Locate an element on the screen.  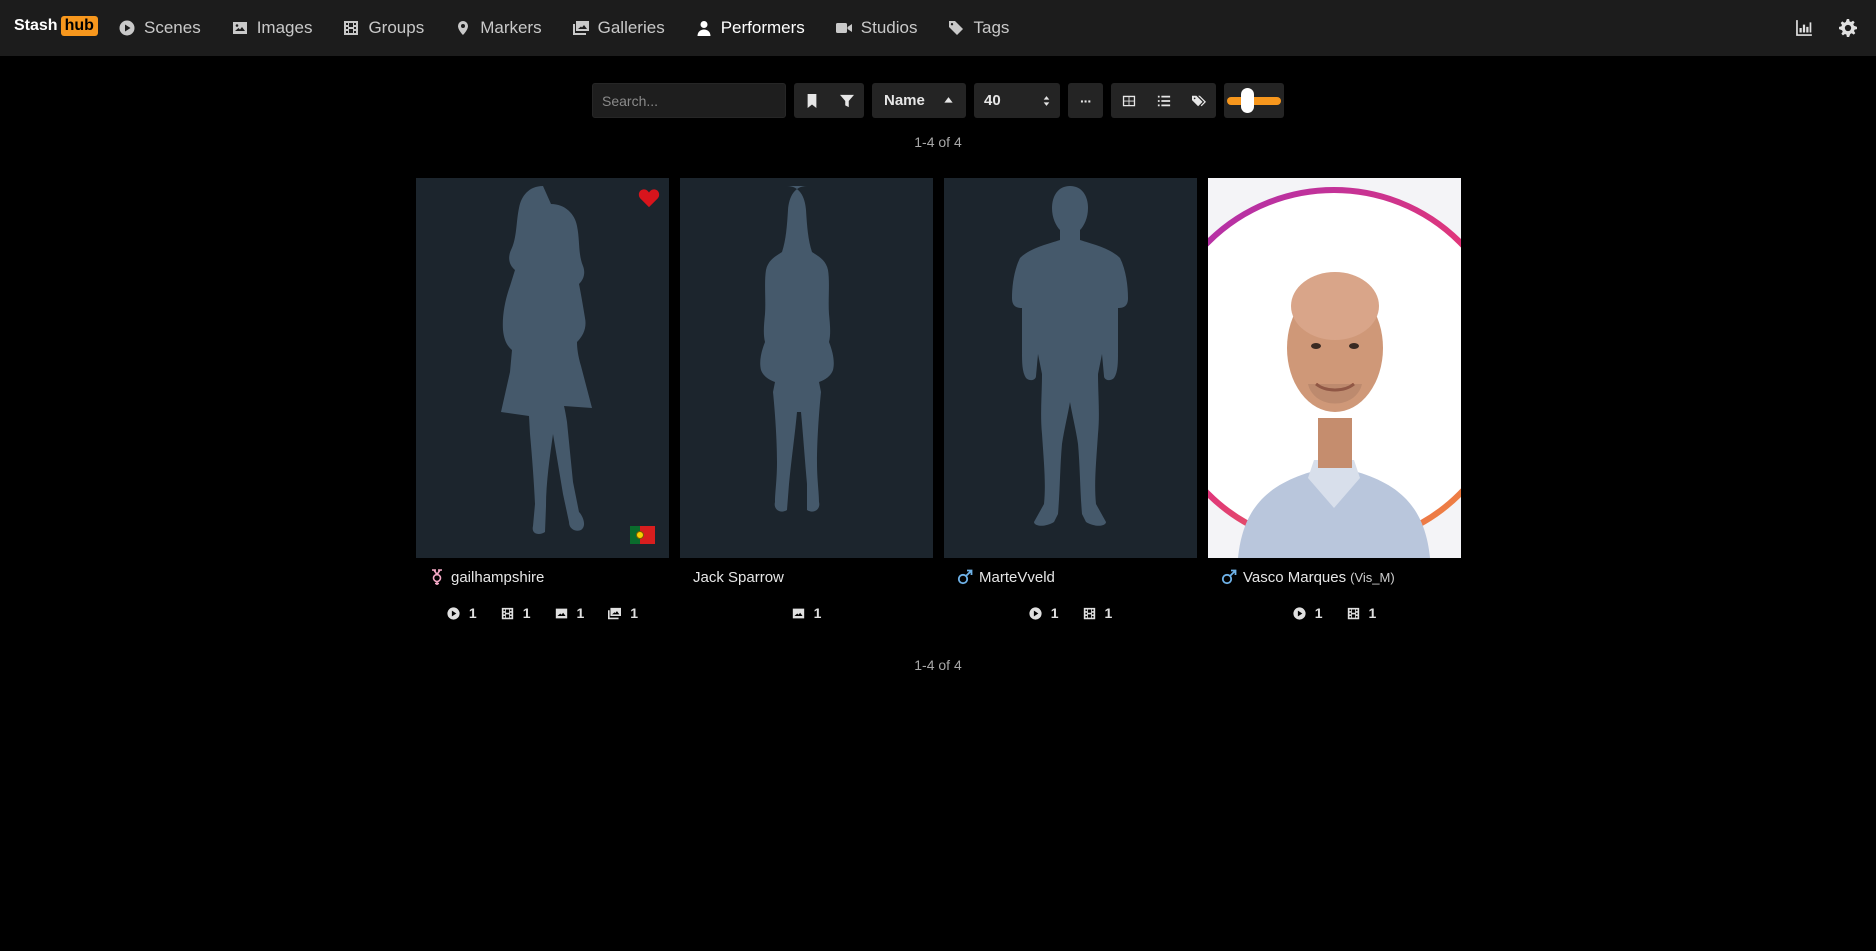
list-view-button is located at coordinates (1163, 100).